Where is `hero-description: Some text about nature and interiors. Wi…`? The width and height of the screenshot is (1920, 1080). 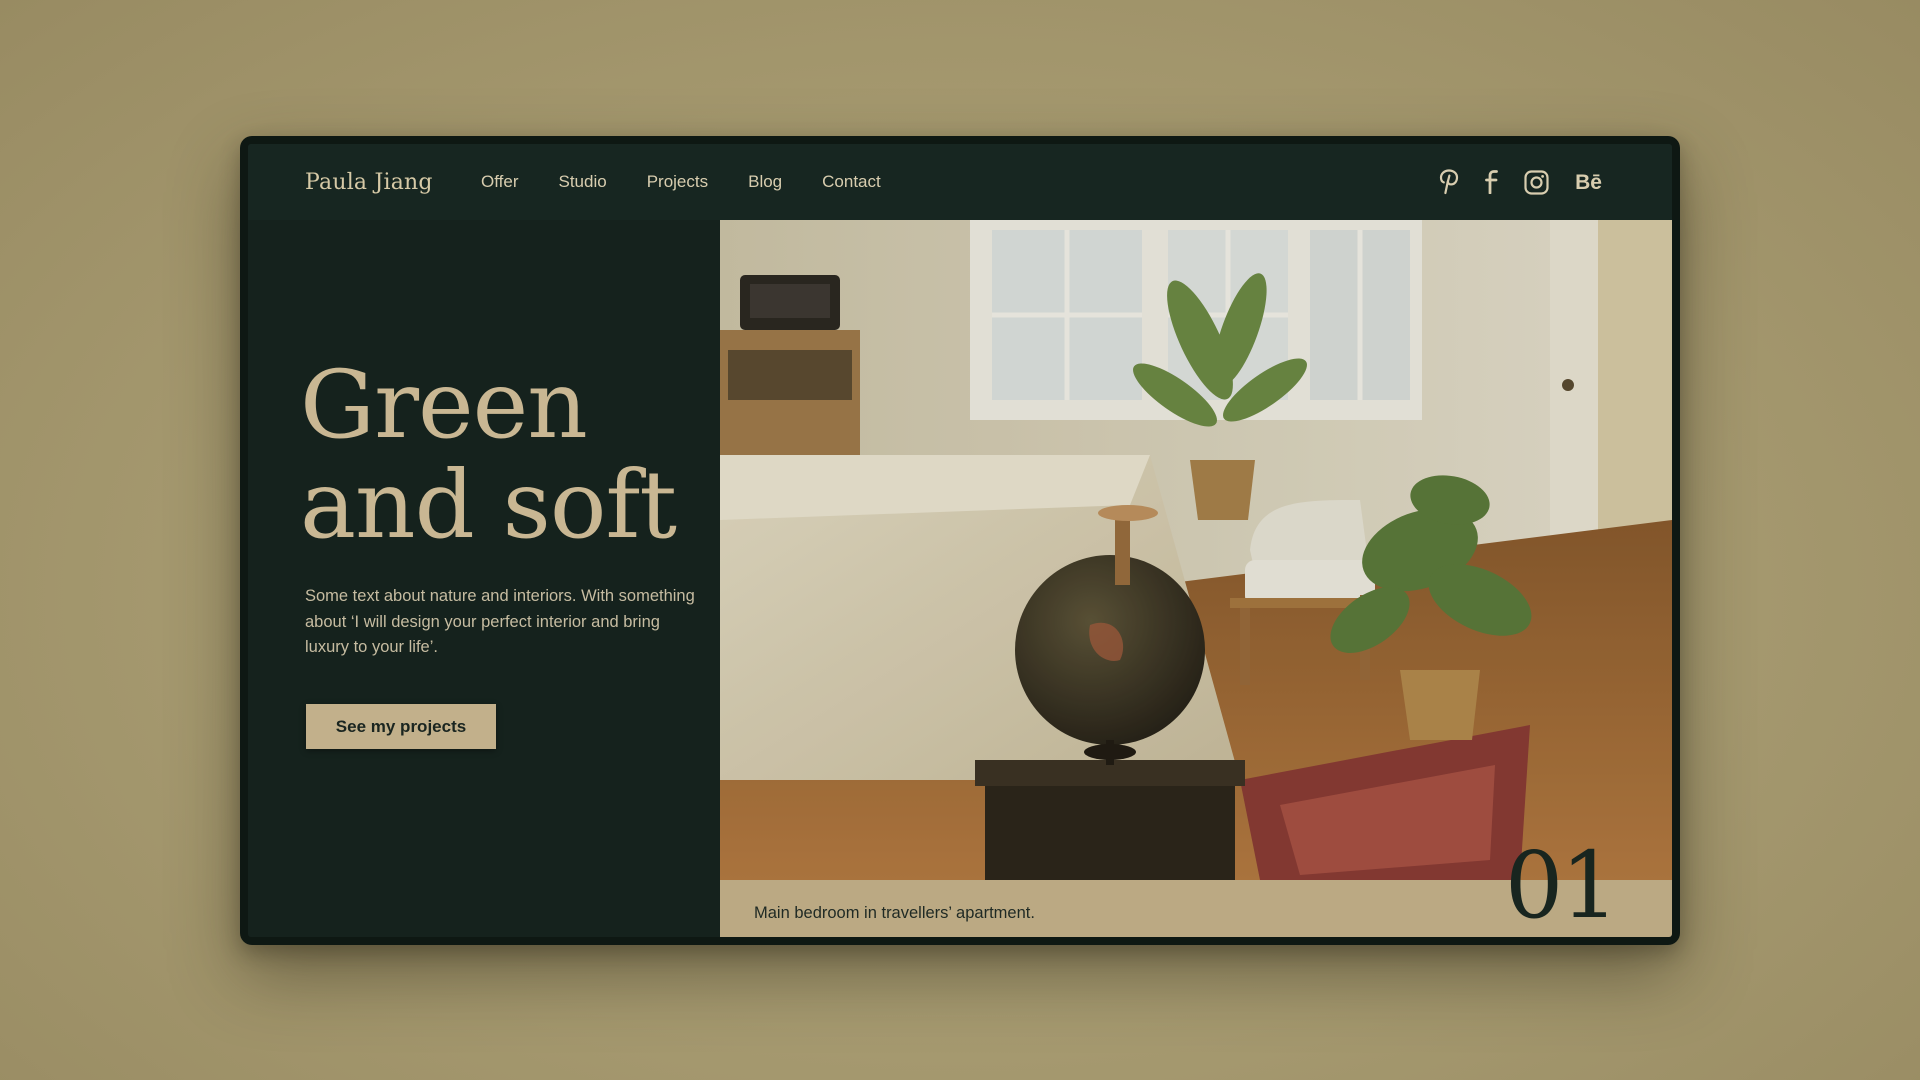
hero-description: Some text about nature and interiors. Wi… is located at coordinates (500, 621).